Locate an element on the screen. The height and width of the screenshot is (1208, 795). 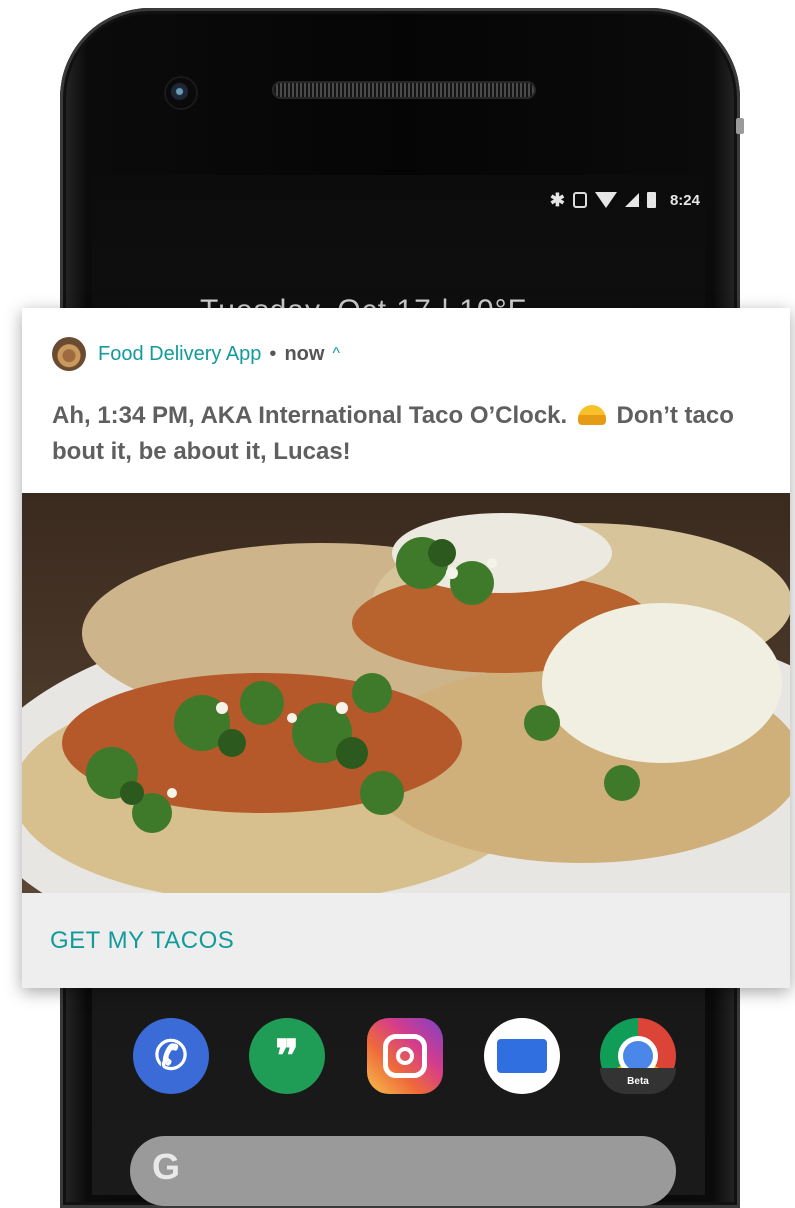
instagram-app-icon is located at coordinates (405, 1056).